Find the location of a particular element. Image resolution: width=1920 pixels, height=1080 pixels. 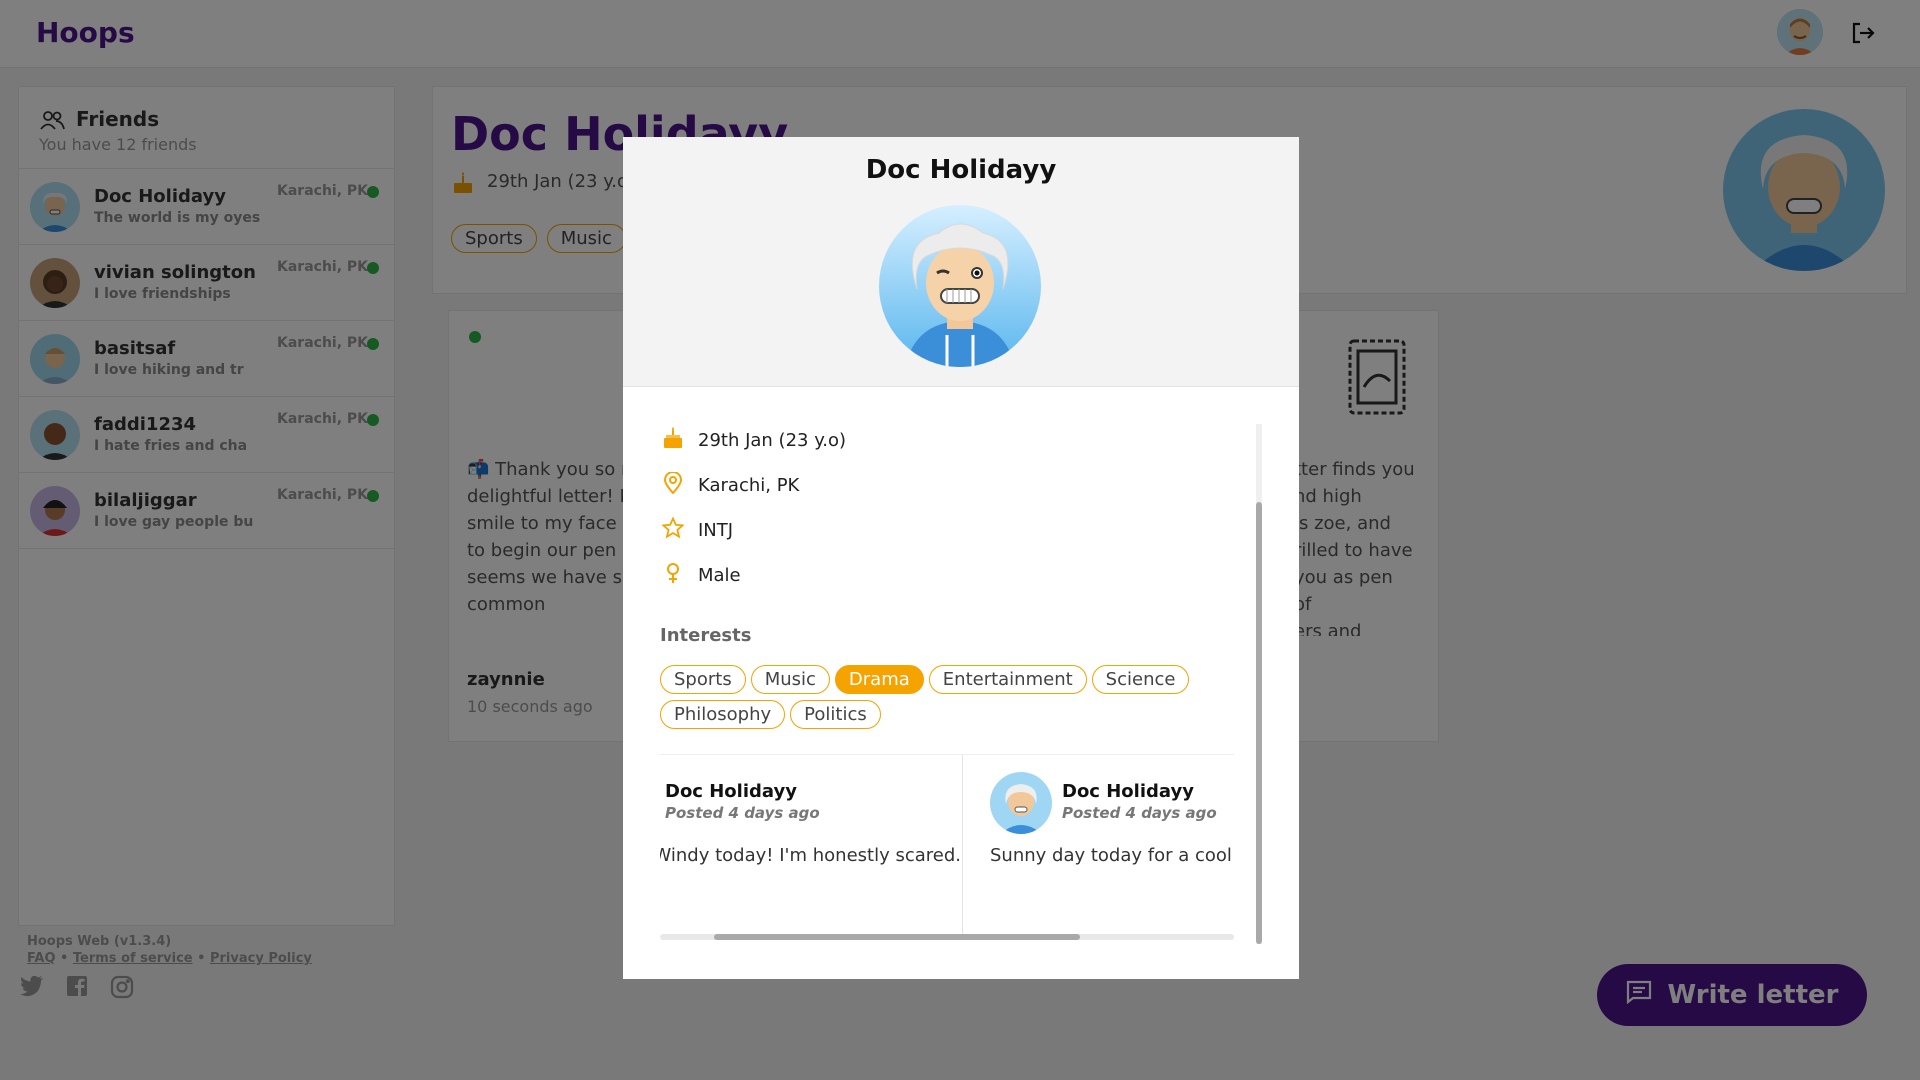

location-pin-icon is located at coordinates (673, 485).